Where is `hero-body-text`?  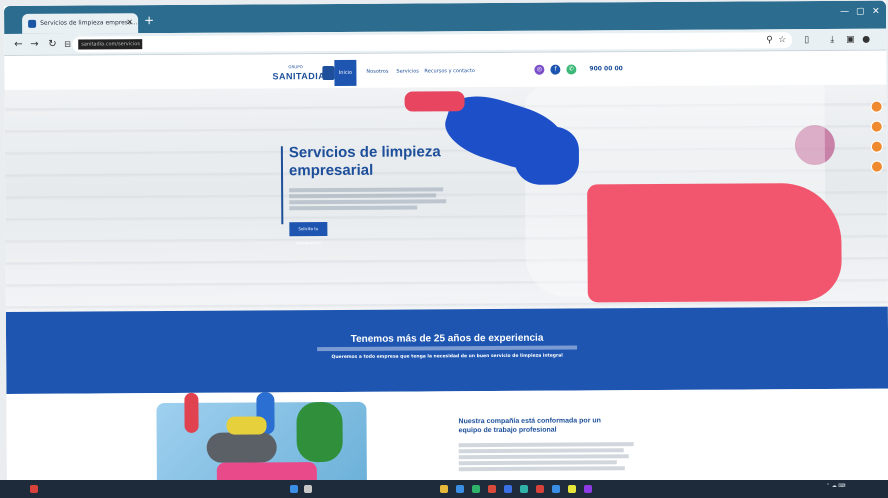
hero-body-text is located at coordinates (369, 199).